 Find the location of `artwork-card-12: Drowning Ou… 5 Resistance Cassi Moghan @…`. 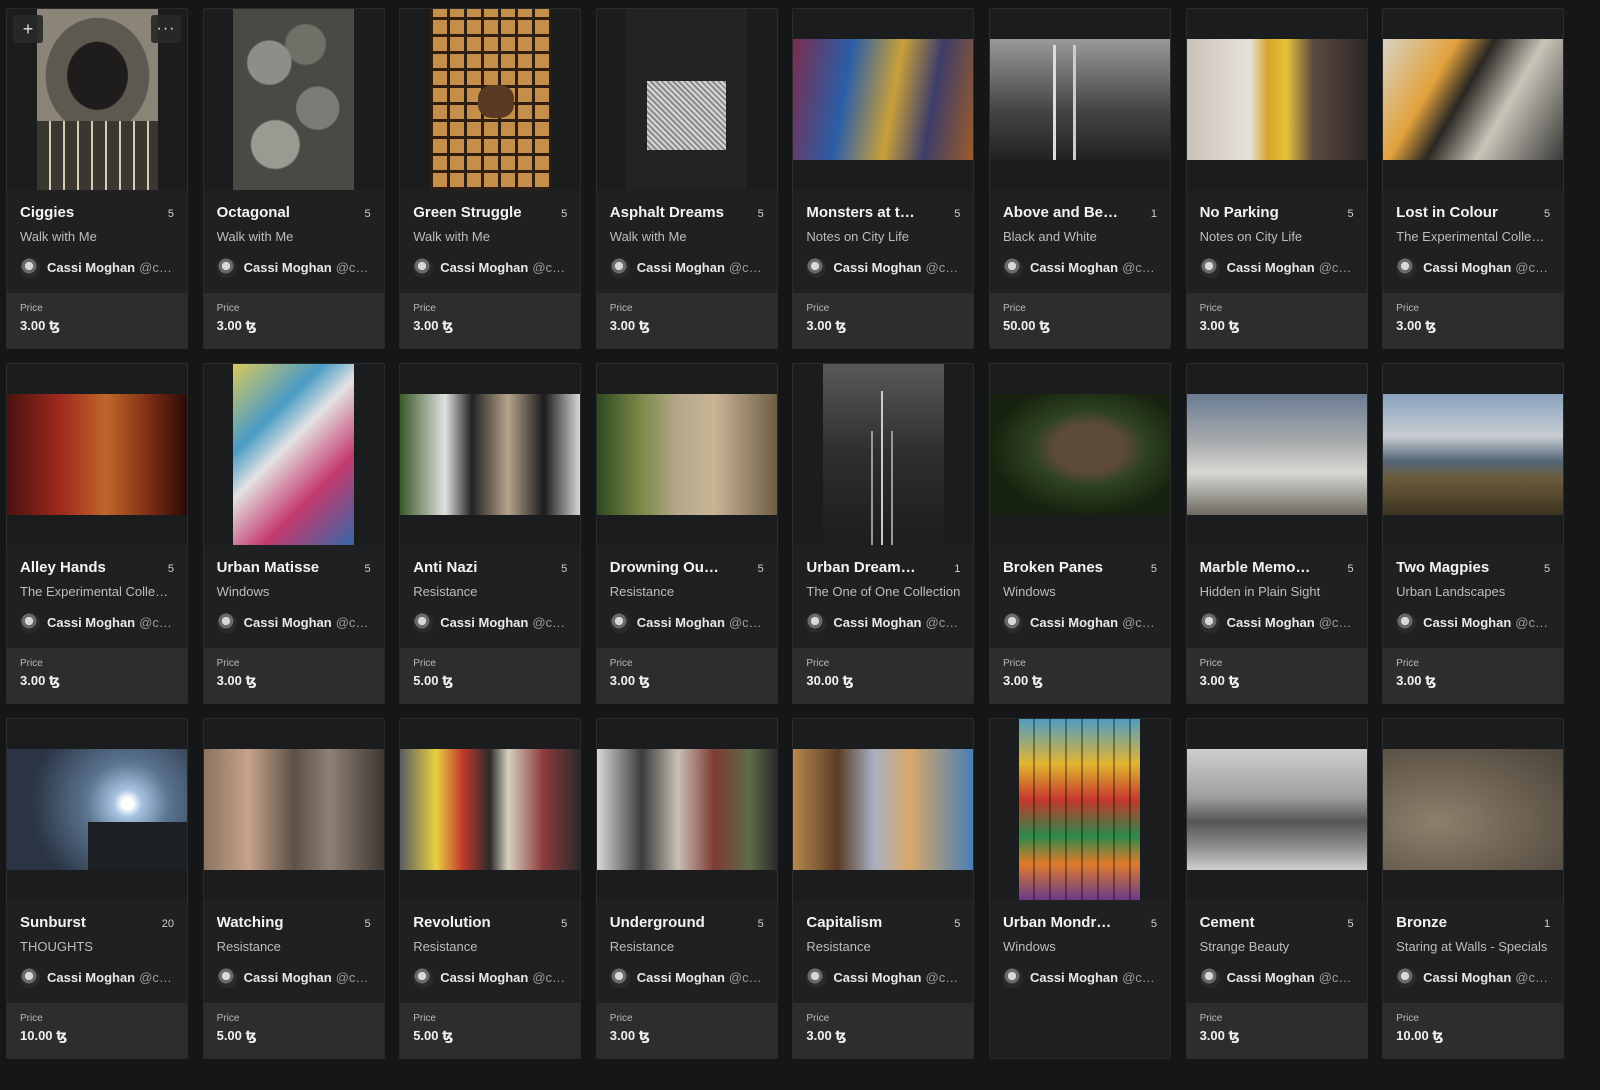

artwork-card-12: Drowning Ou… 5 Resistance Cassi Moghan @… is located at coordinates (686, 533).